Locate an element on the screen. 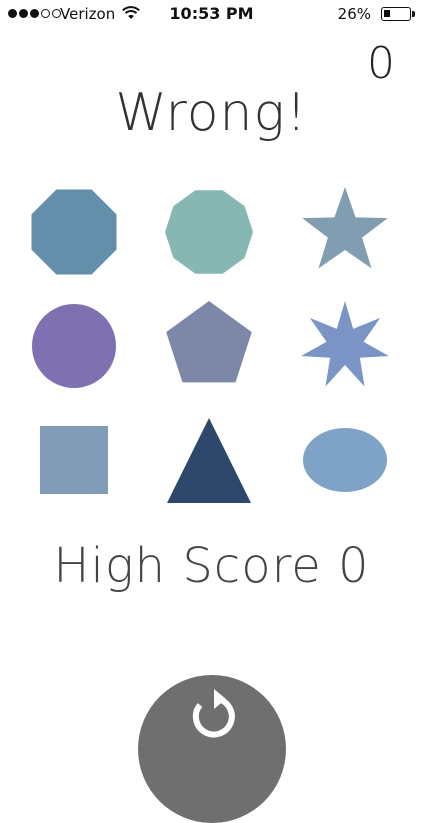 Image resolution: width=423 pixels, height=823 pixels. ellipse-shape is located at coordinates (345, 460).